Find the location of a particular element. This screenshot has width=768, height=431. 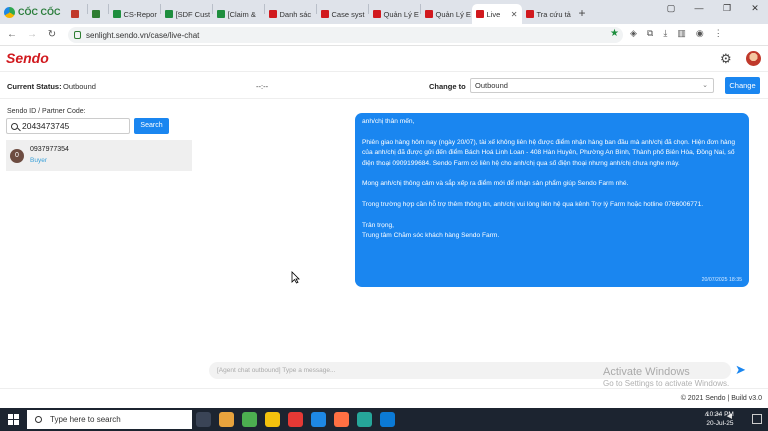

close-window-icon: ✕ is located at coordinates (755, 8).